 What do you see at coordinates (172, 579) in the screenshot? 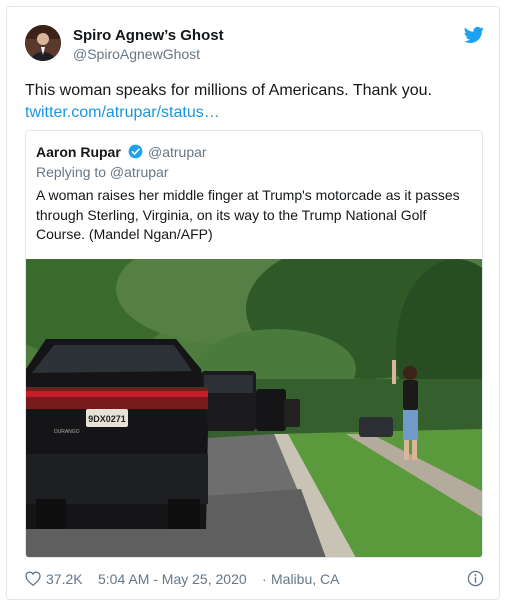
I see `tweet-timestamp: 5:04 AM - May 25, 2020` at bounding box center [172, 579].